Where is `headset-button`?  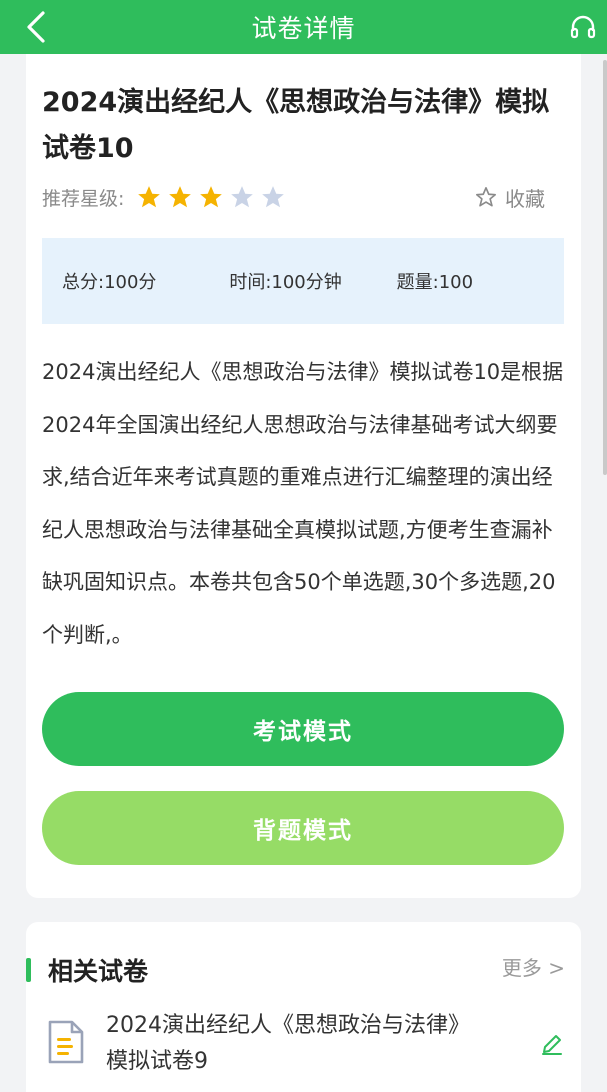
headset-button is located at coordinates (583, 27).